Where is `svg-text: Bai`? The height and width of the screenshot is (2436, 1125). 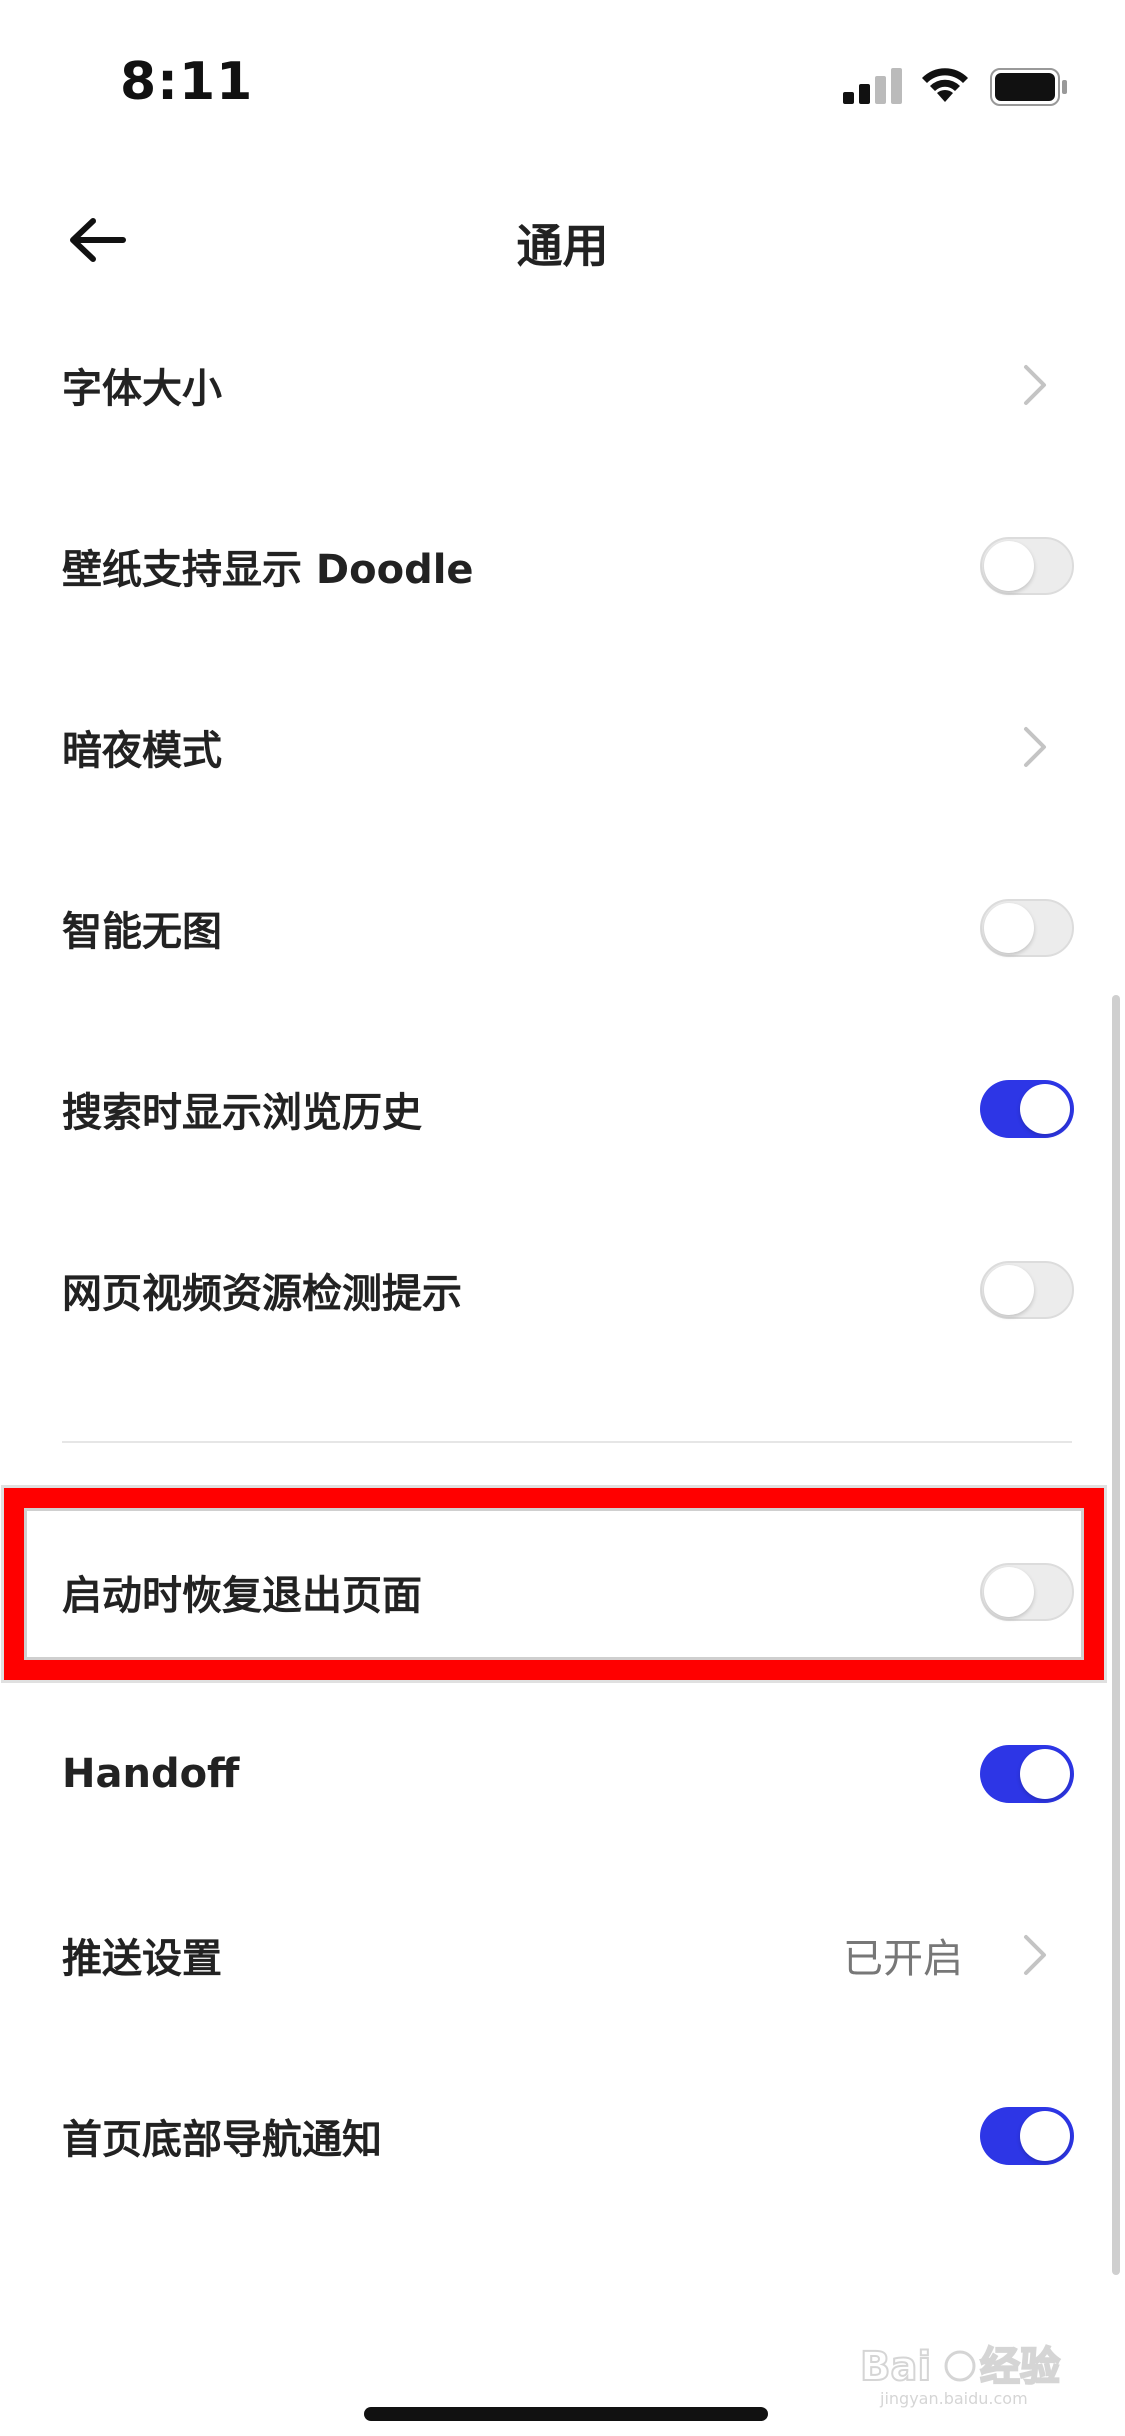 svg-text: Bai is located at coordinates (895, 2367).